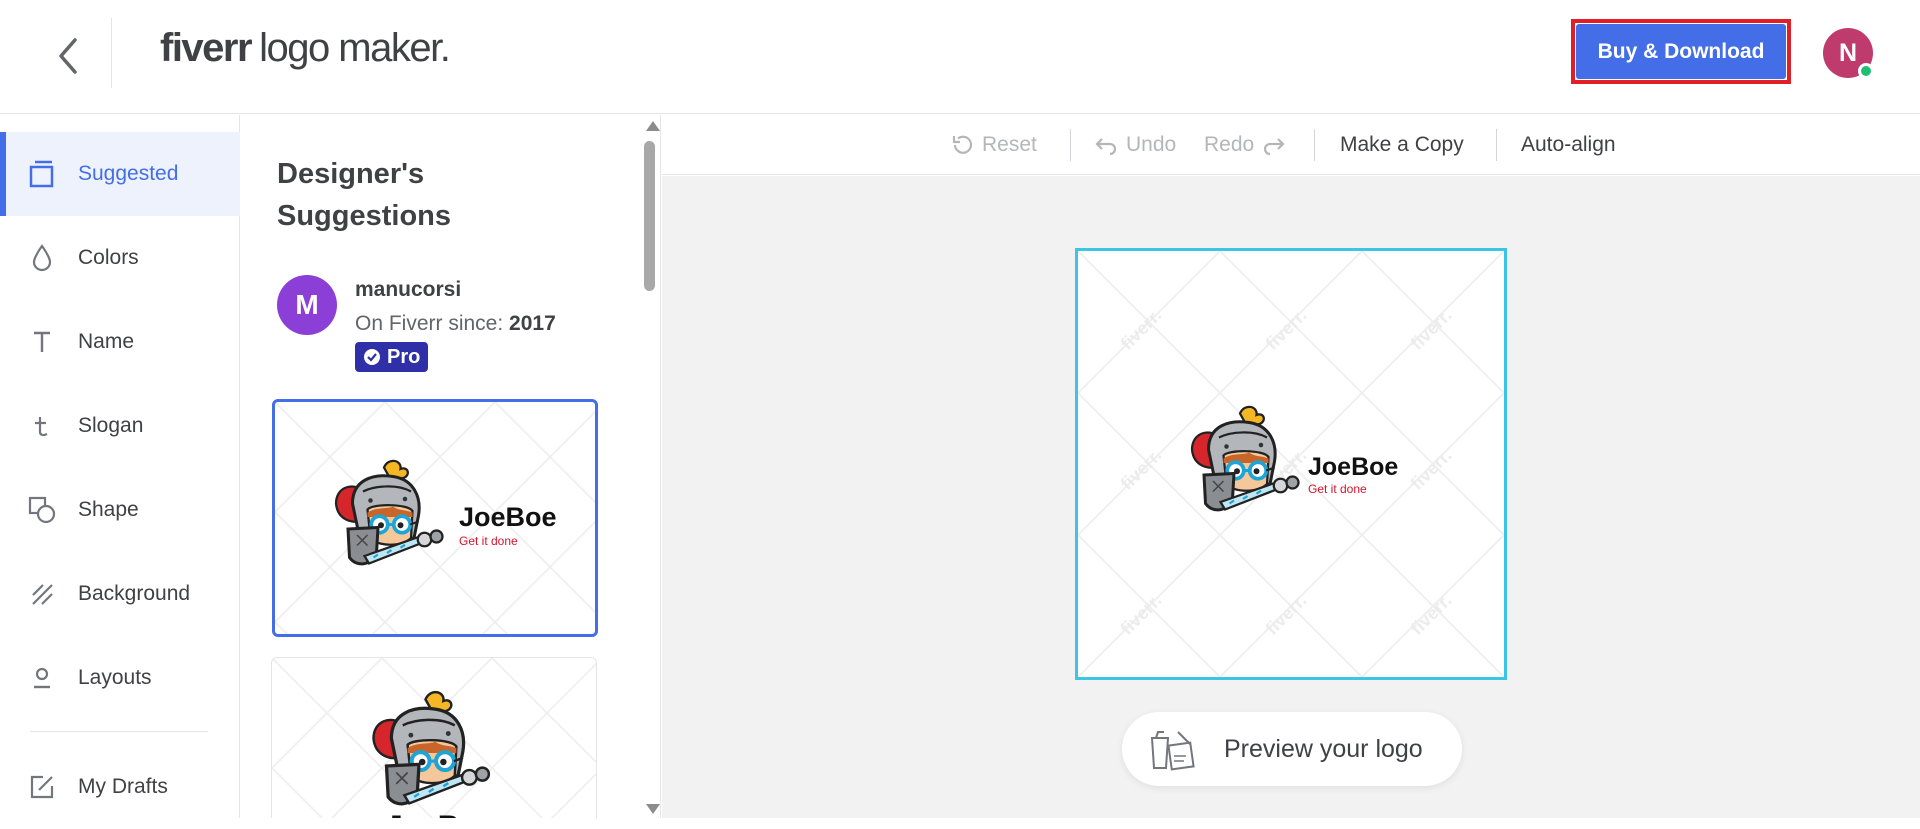 The image size is (1920, 829). What do you see at coordinates (408, 290) in the screenshot?
I see `designer-name: manucorsi` at bounding box center [408, 290].